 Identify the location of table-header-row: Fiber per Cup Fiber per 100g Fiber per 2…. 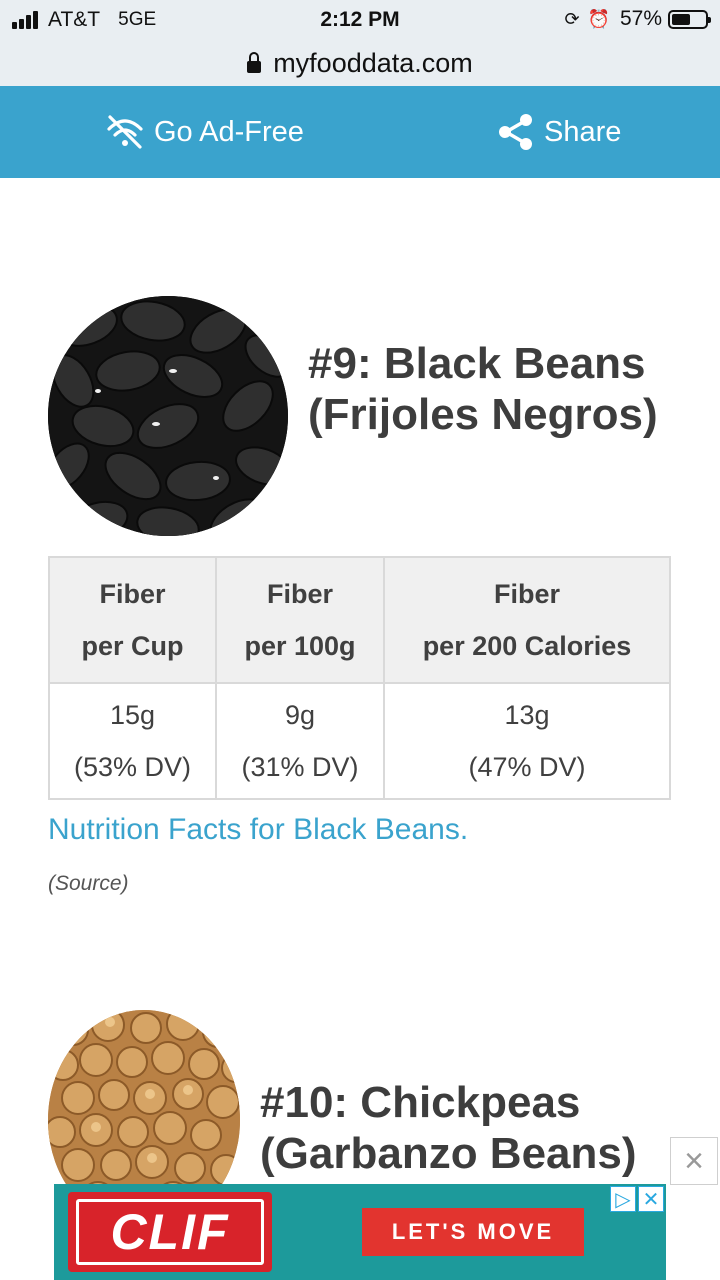
(359, 620).